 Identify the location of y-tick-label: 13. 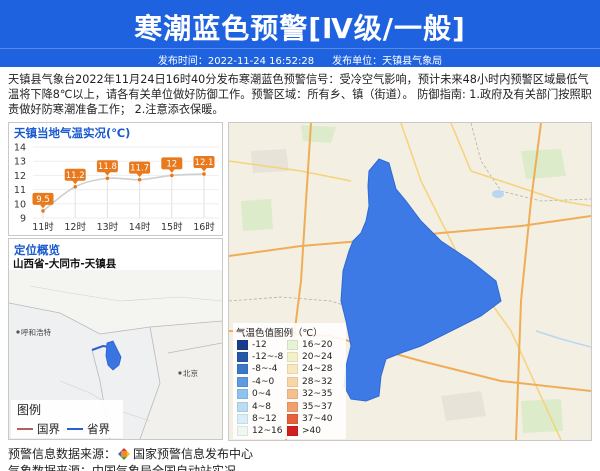
(20, 162).